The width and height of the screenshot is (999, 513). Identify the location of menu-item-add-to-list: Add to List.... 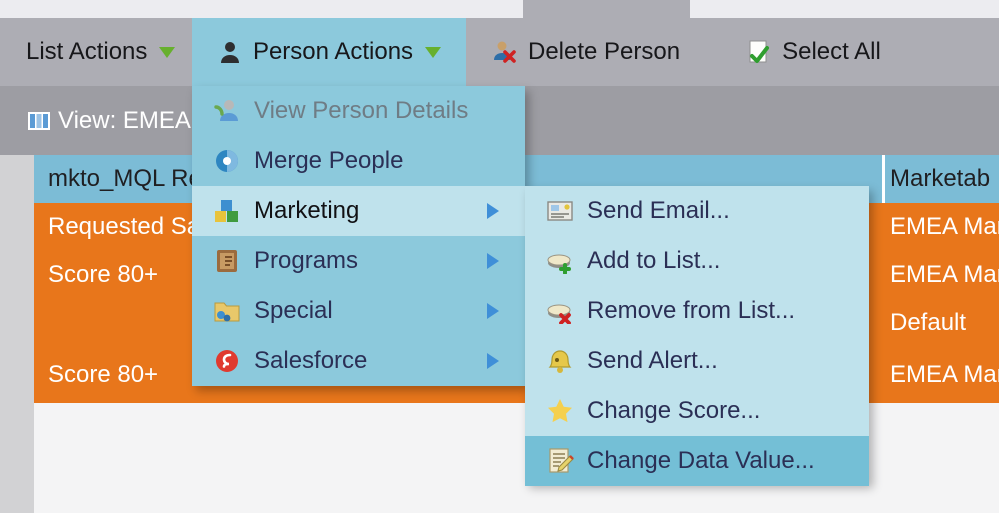
(697, 261).